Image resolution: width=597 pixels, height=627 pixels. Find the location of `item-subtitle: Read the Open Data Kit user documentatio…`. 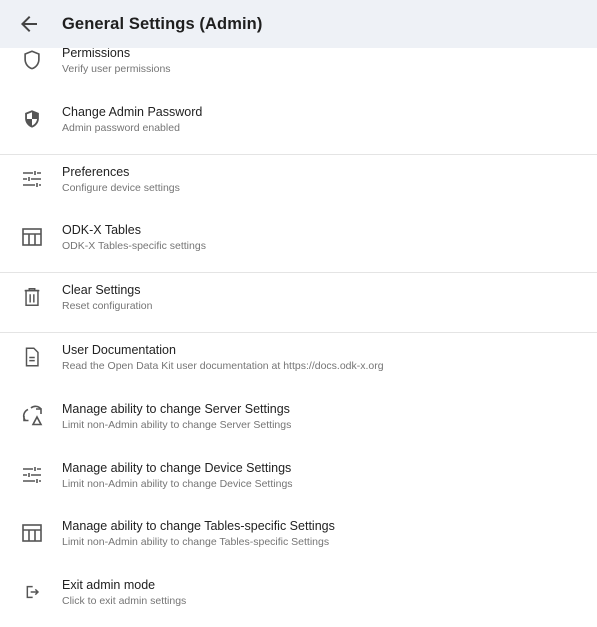

item-subtitle: Read the Open Data Kit user documentatio… is located at coordinates (223, 365).